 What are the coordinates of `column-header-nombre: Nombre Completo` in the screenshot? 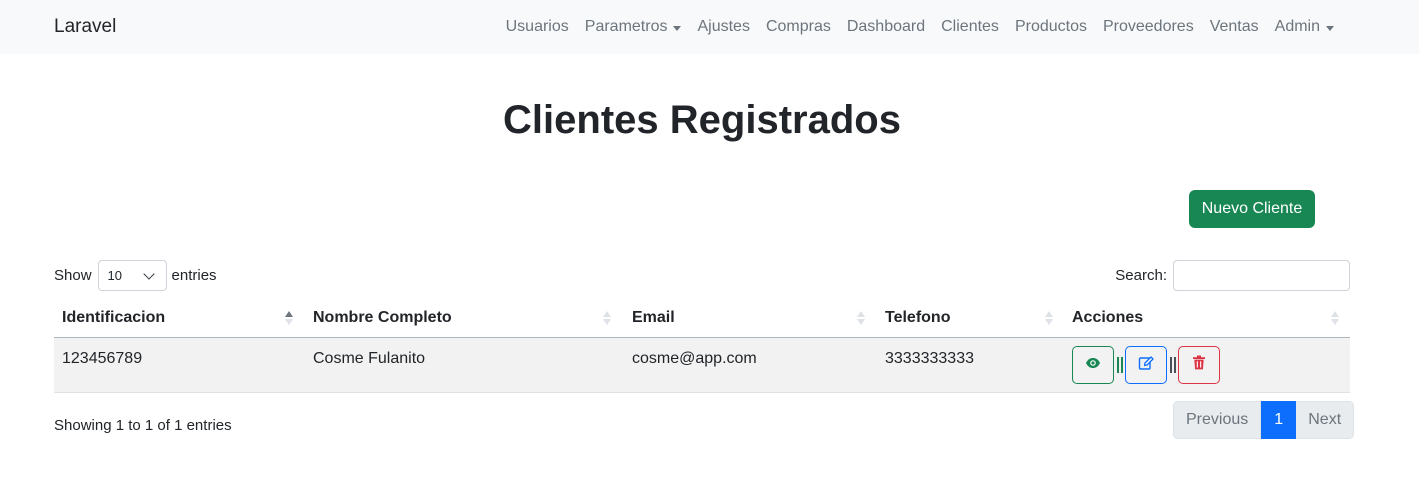 It's located at (464, 318).